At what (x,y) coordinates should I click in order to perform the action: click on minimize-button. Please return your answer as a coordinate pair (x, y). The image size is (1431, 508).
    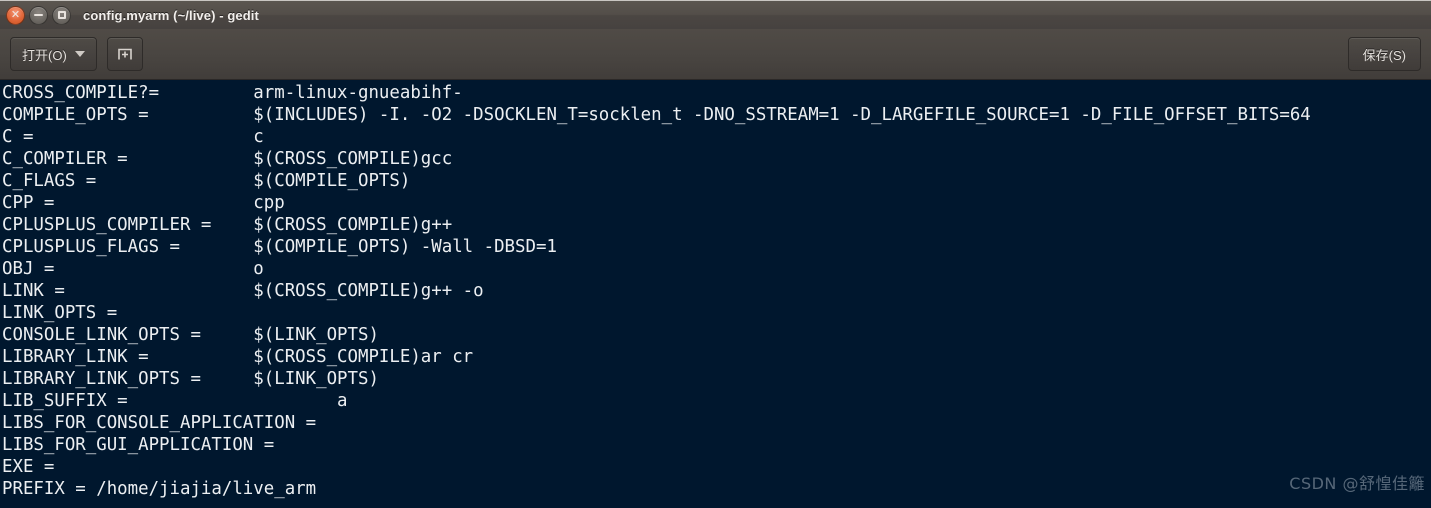
    Looking at the image, I should click on (38, 15).